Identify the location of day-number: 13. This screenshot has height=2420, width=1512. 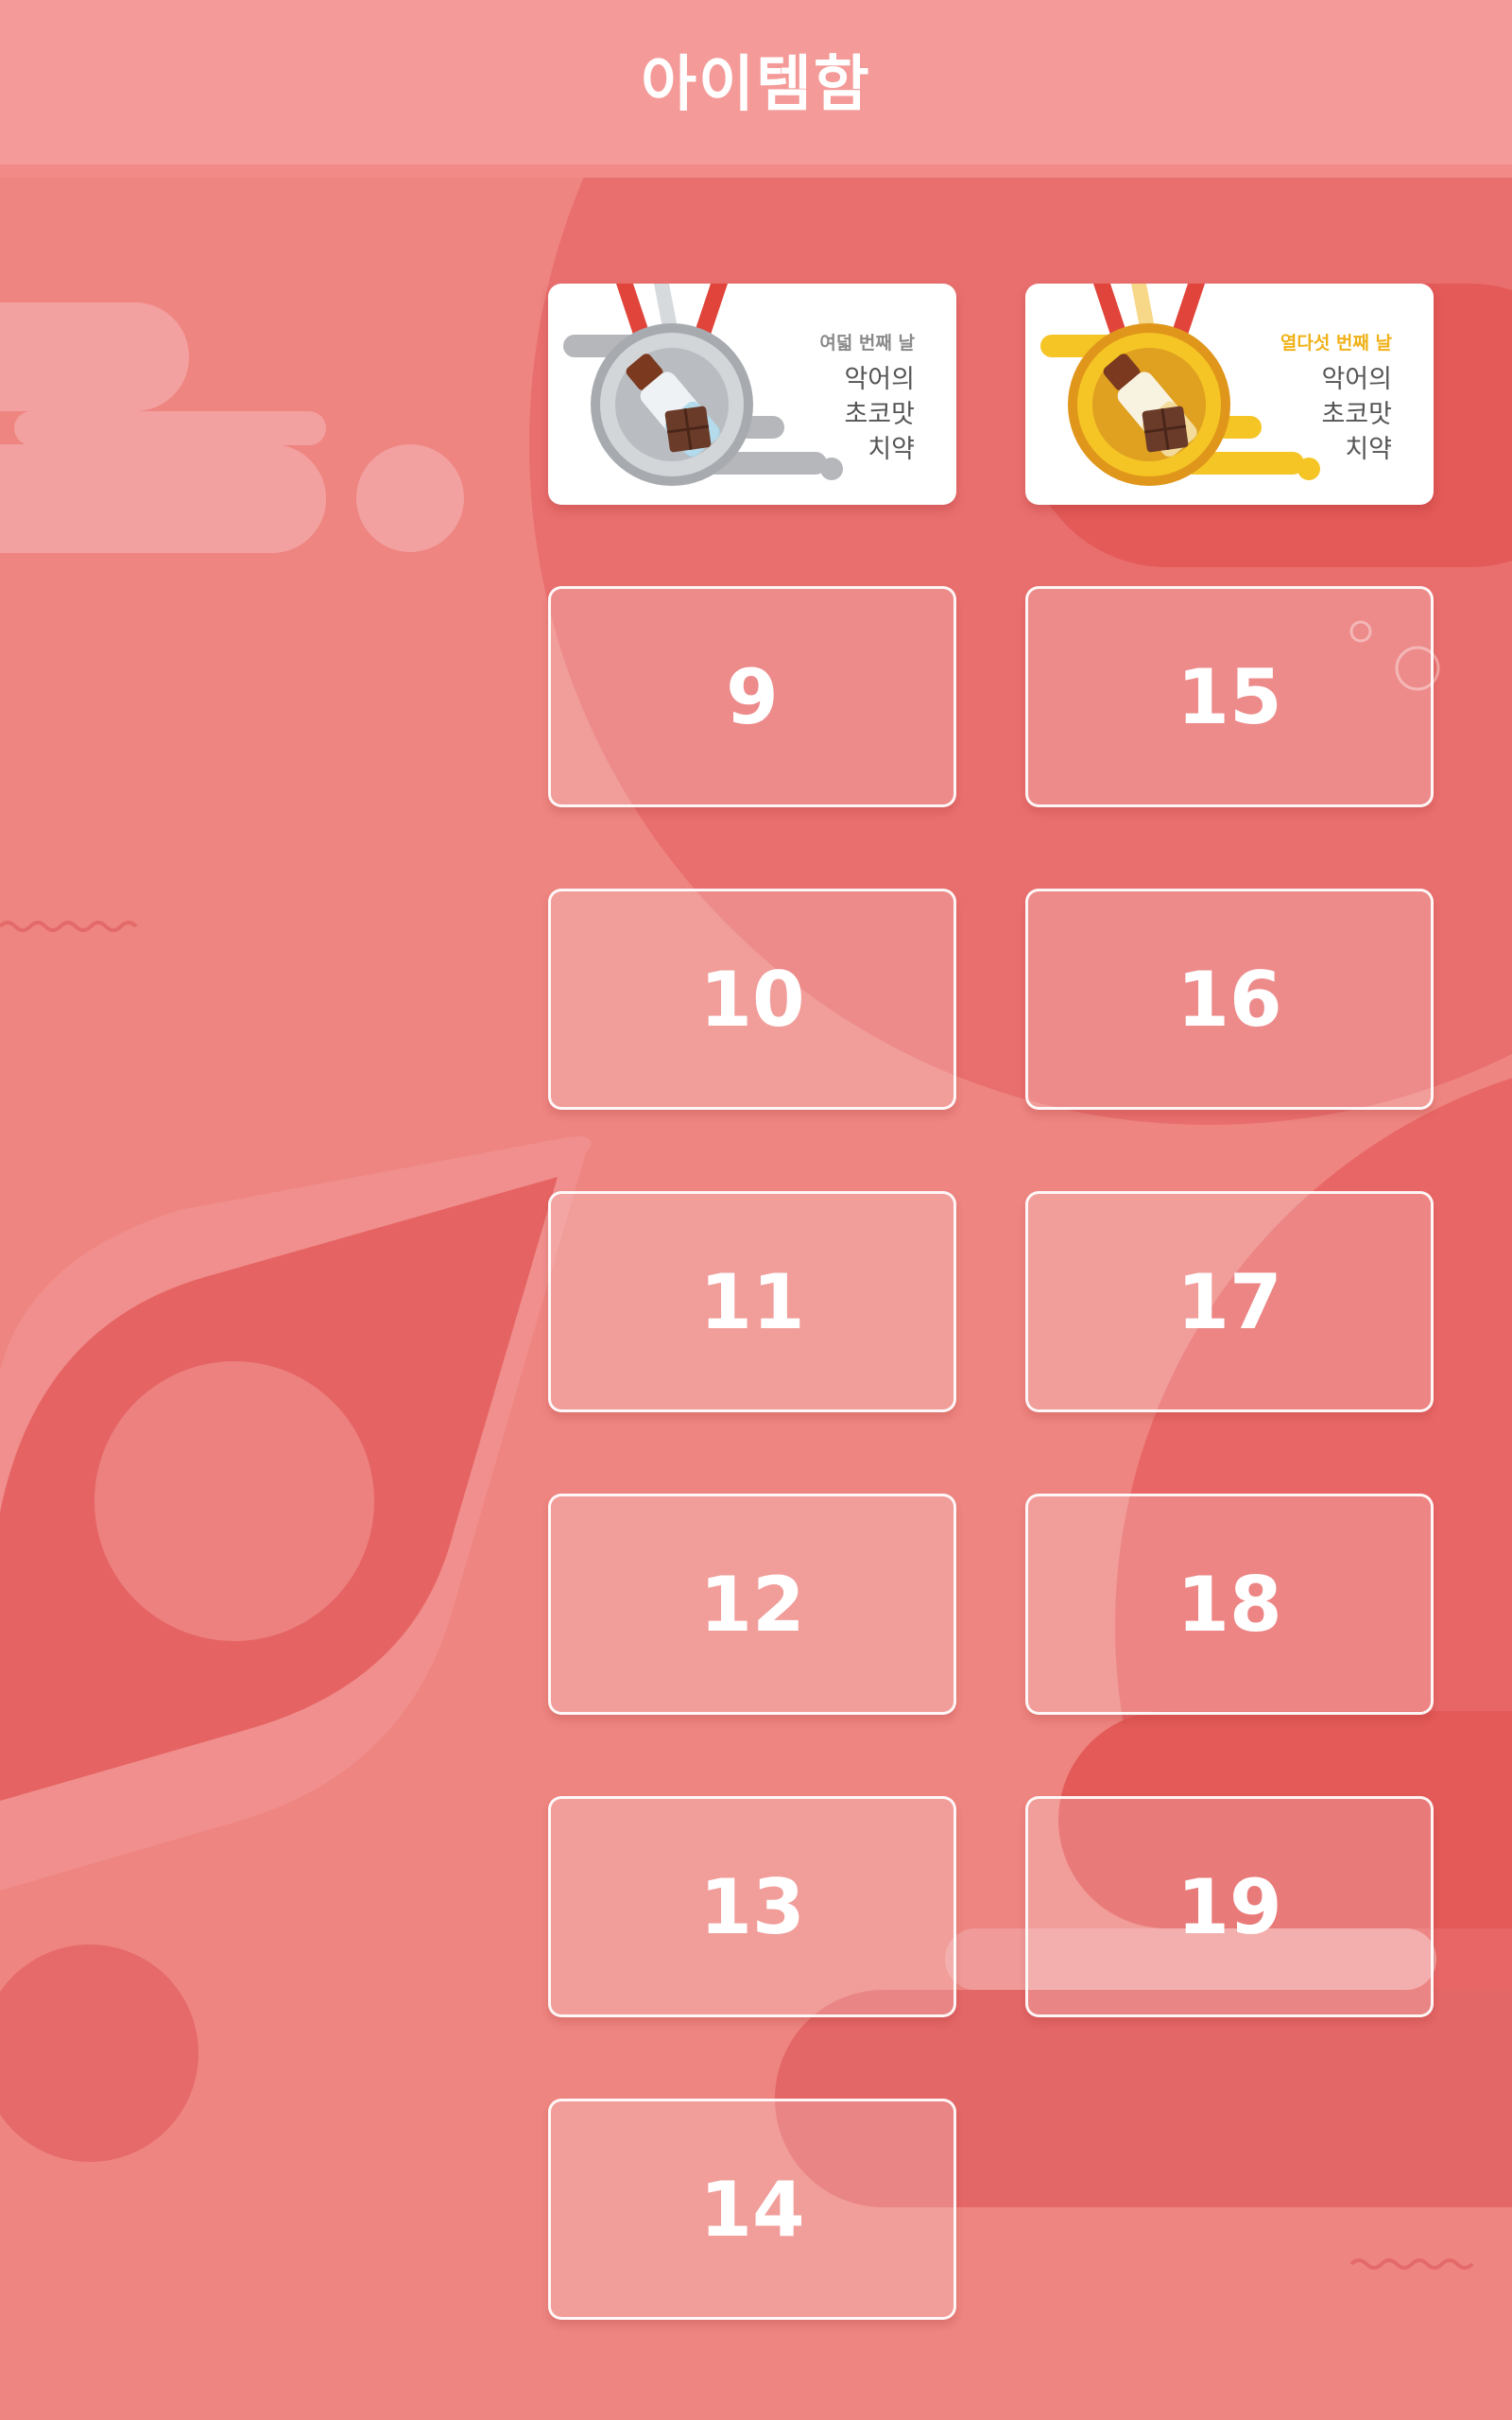
(752, 1907).